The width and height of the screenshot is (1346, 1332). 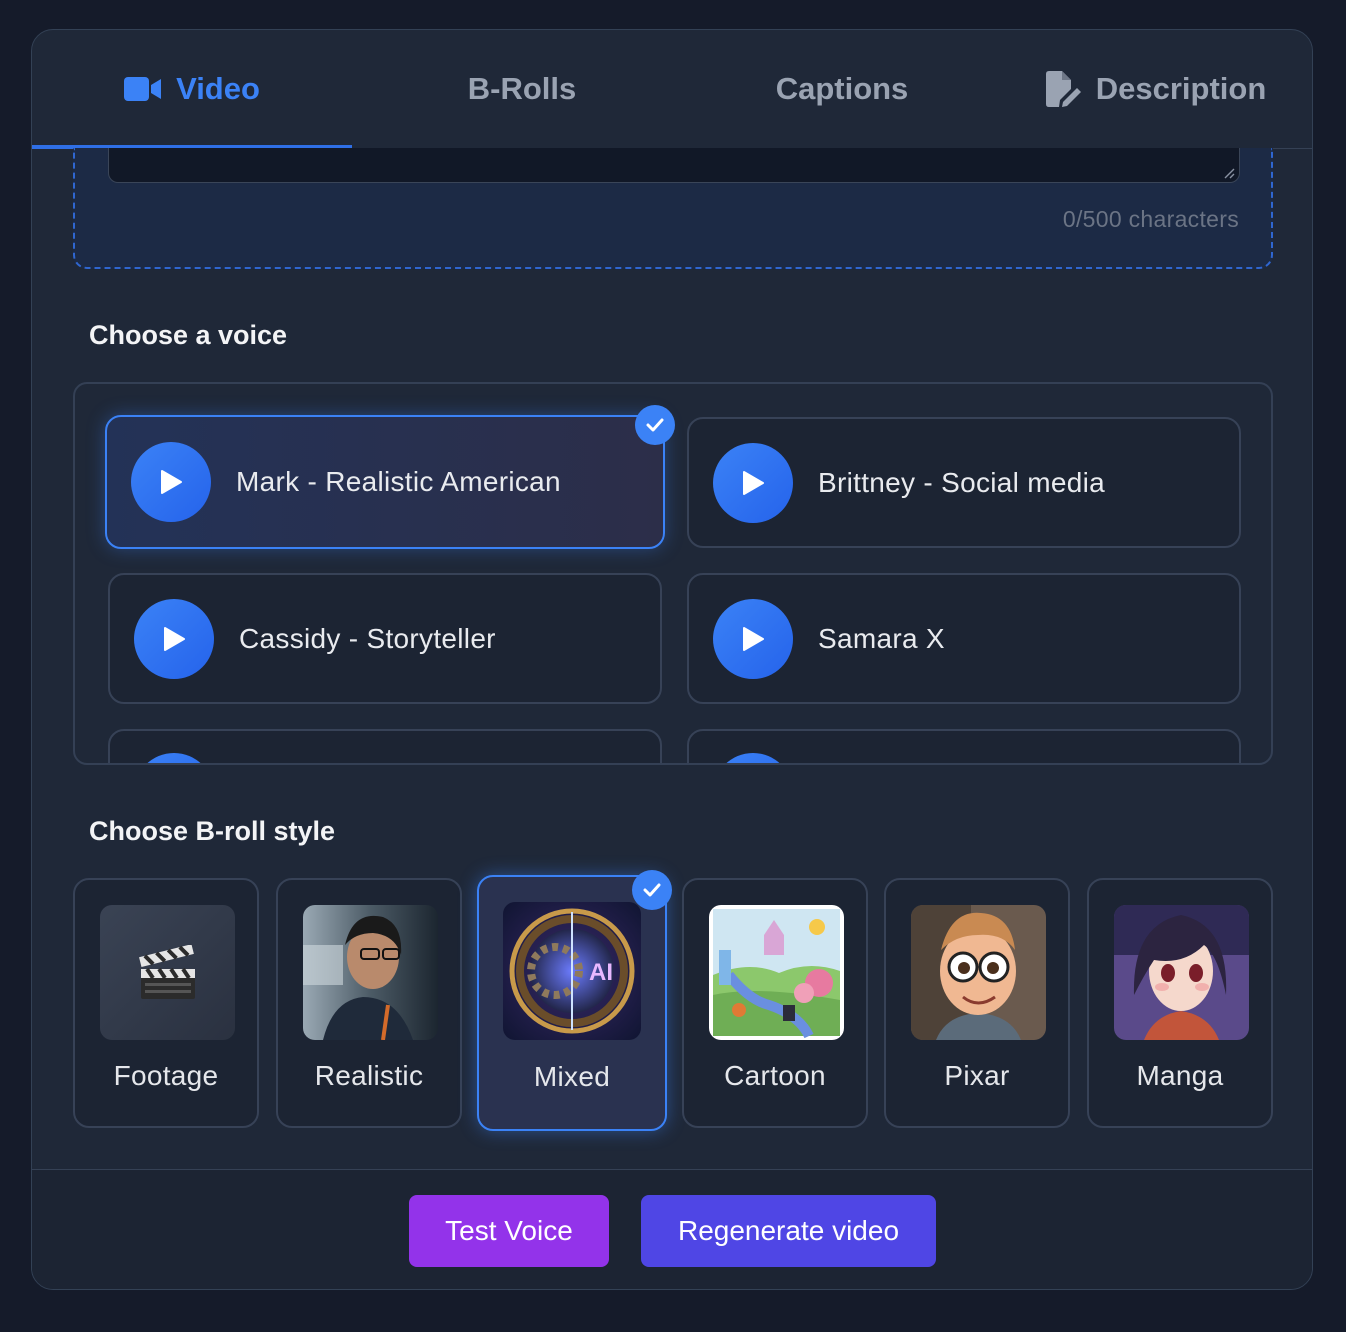 I want to click on prompt-textarea, so click(x=674, y=165).